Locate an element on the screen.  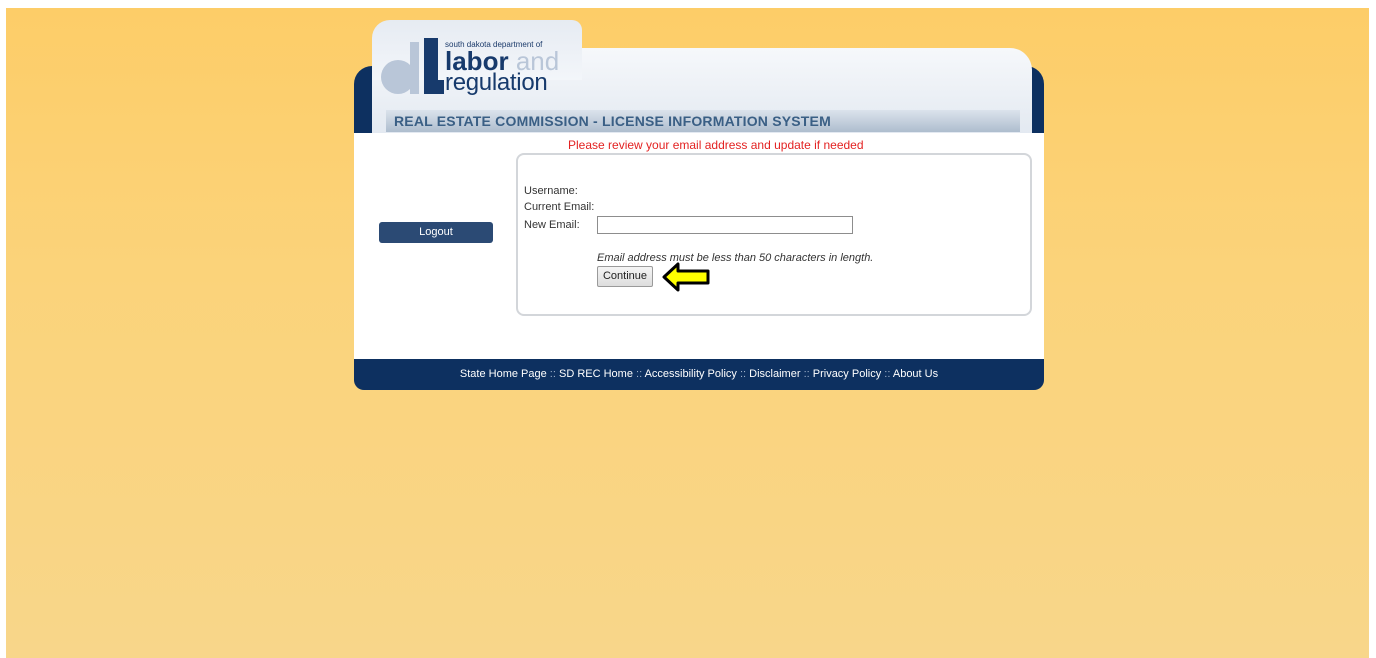
username-label: Username: is located at coordinates (551, 191).